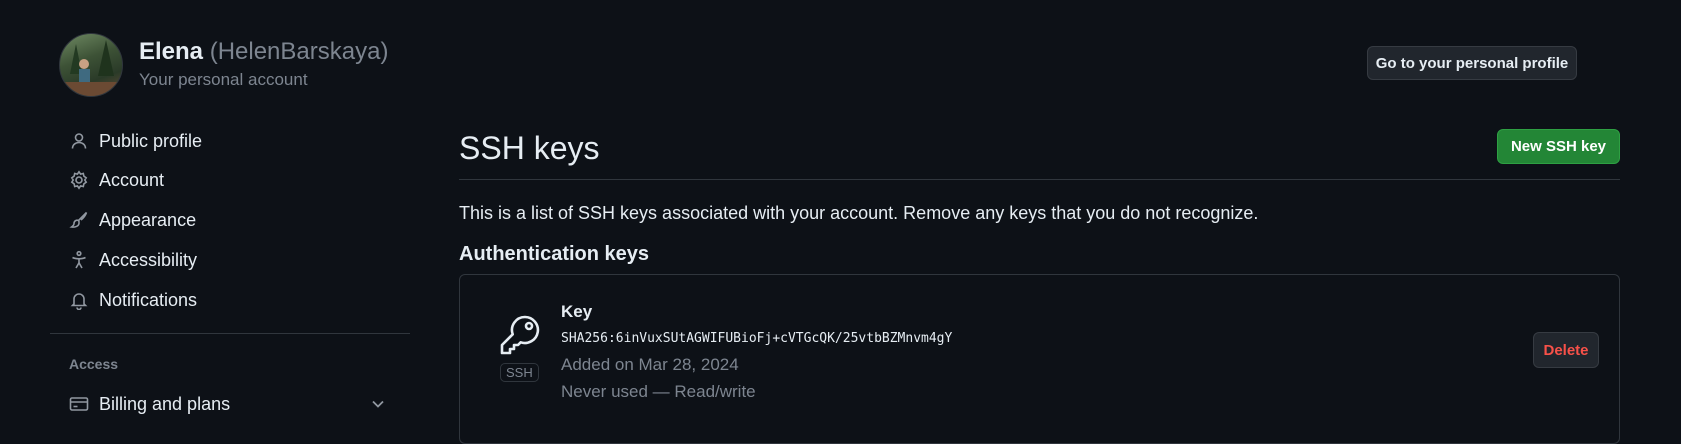 This screenshot has height=444, width=1681. Describe the element at coordinates (79, 180) in the screenshot. I see `gear-icon` at that location.